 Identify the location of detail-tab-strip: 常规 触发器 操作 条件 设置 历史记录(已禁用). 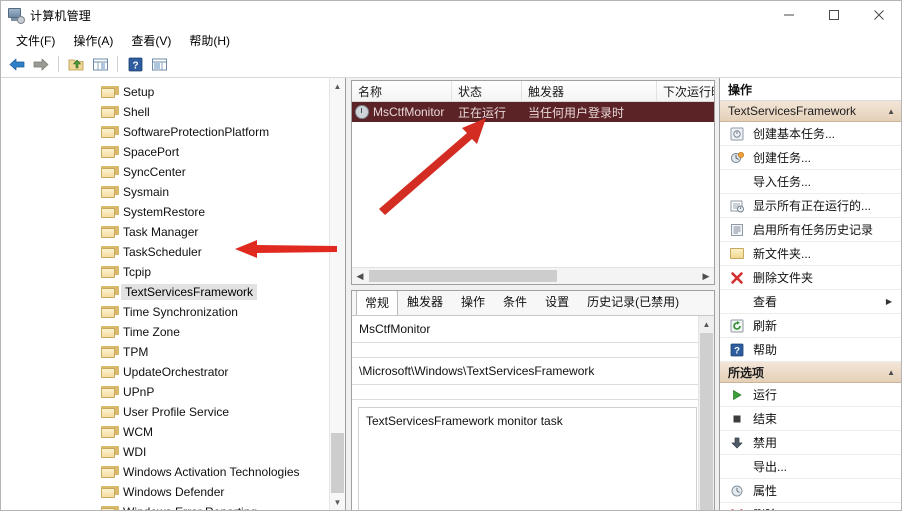
(533, 303).